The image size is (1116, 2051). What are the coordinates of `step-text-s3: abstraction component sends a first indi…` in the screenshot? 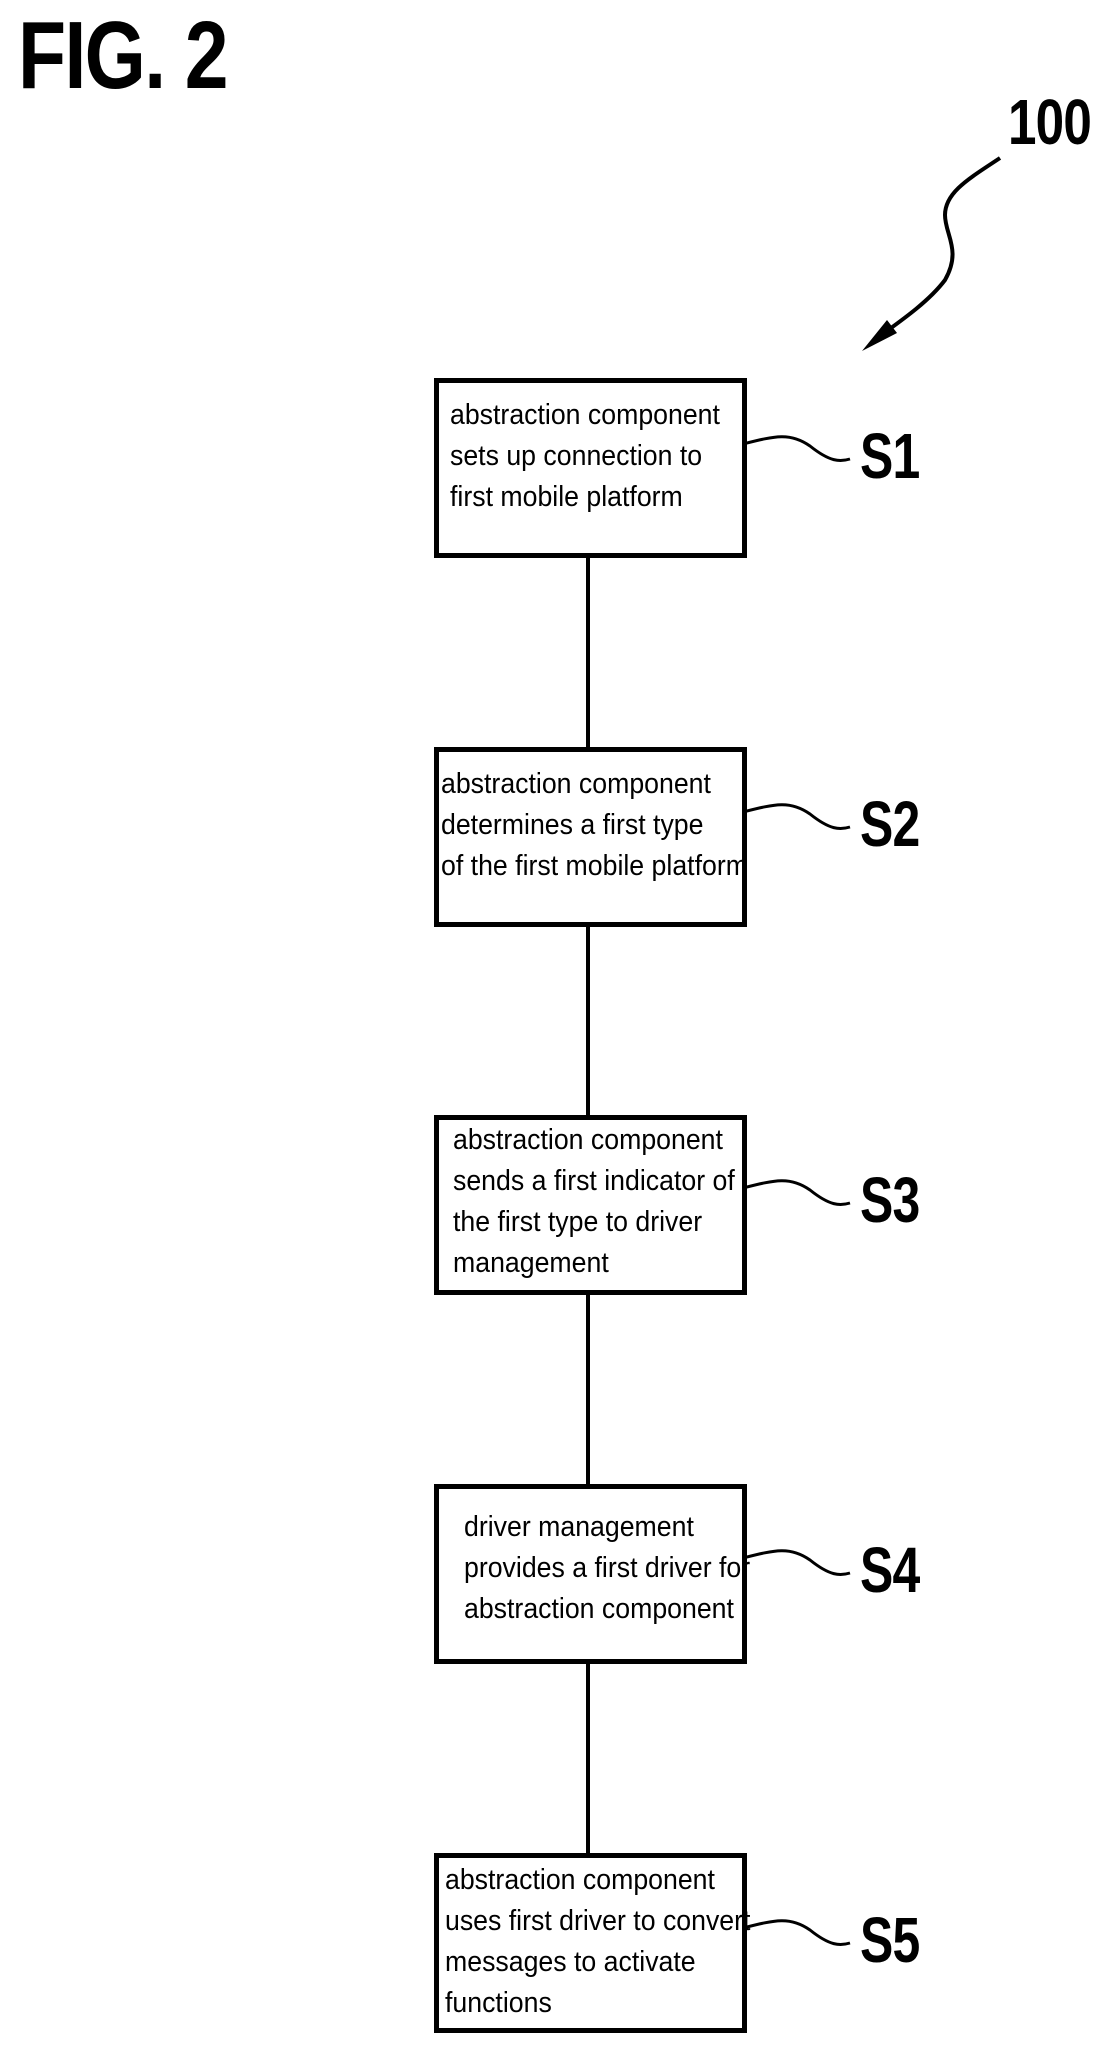 It's located at (594, 1201).